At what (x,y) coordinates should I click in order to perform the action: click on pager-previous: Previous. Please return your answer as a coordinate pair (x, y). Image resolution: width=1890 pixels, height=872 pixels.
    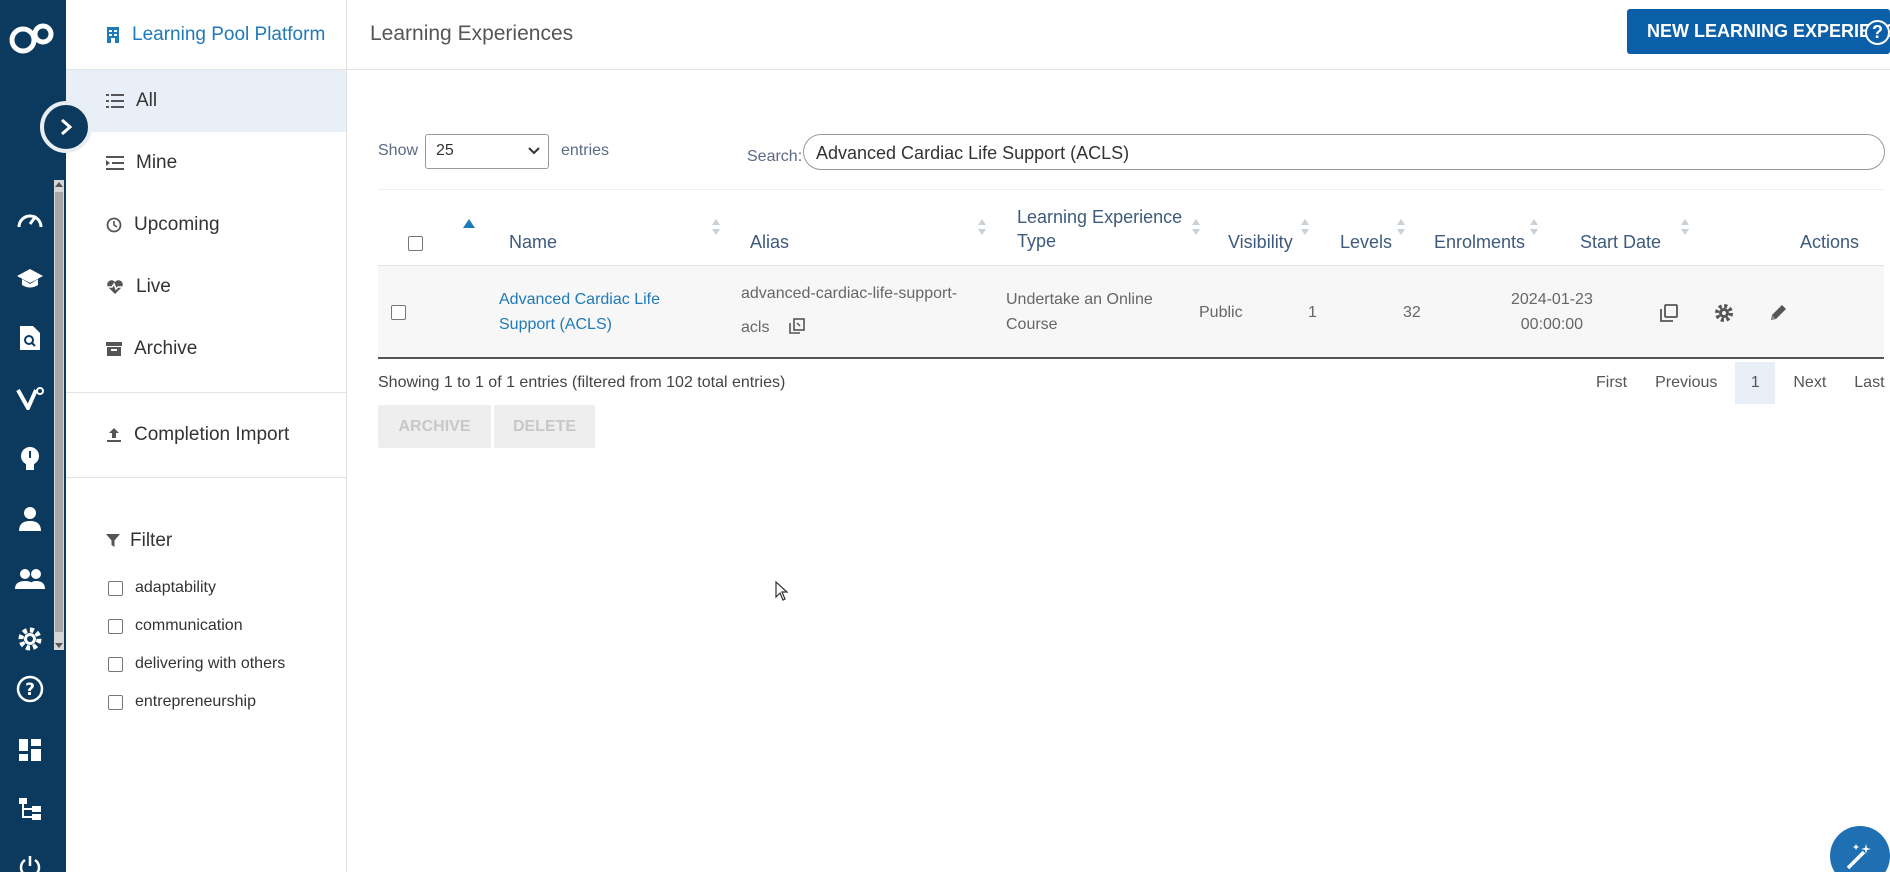
    Looking at the image, I should click on (1686, 383).